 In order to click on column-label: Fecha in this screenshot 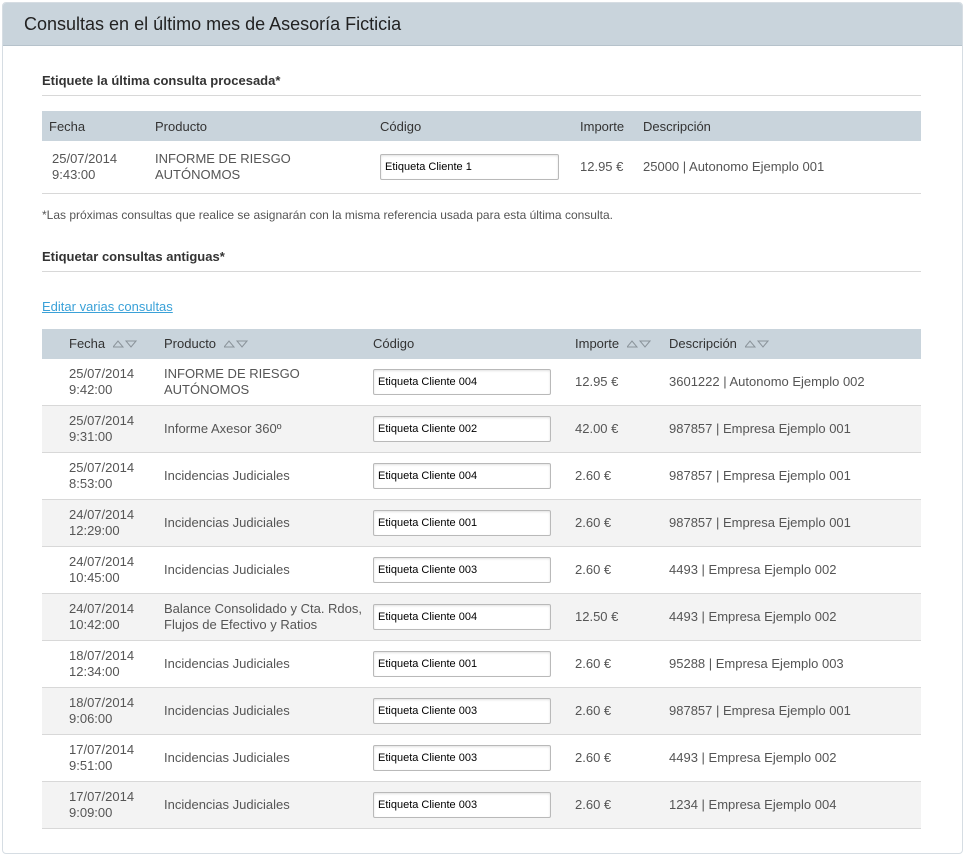, I will do `click(87, 343)`.